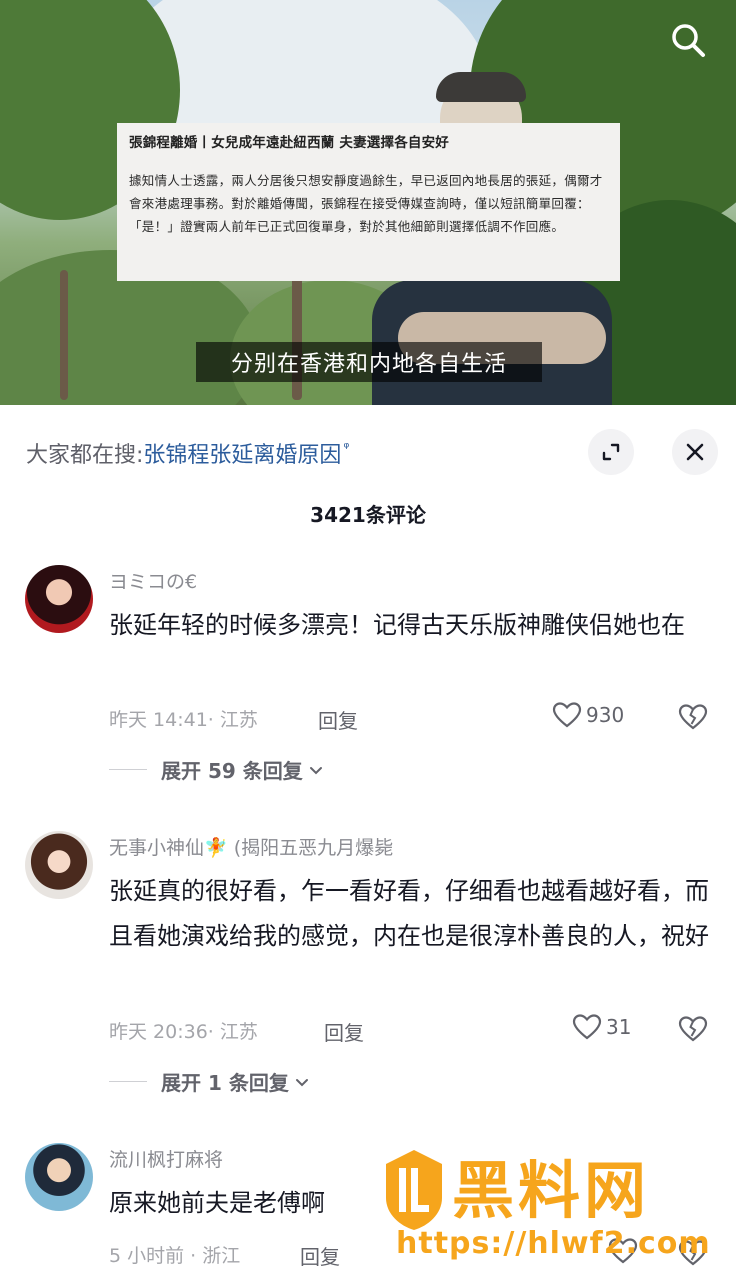 This screenshot has width=736, height=1280. Describe the element at coordinates (368, 515) in the screenshot. I see `comment-count: 3421条评论` at that location.